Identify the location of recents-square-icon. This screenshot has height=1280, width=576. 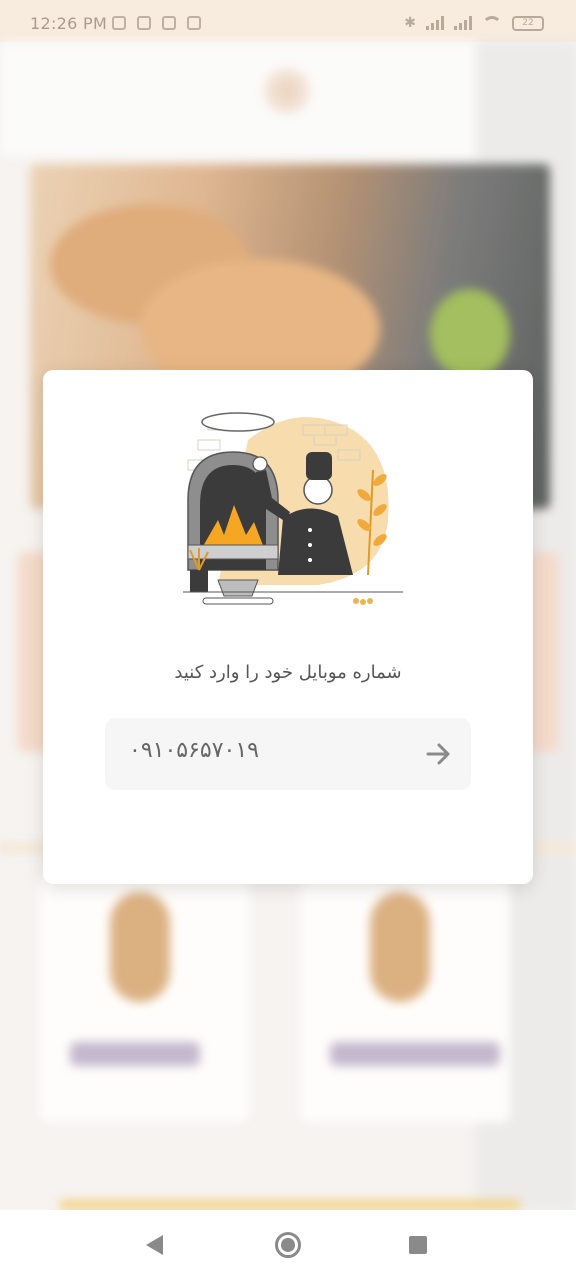
(418, 1245).